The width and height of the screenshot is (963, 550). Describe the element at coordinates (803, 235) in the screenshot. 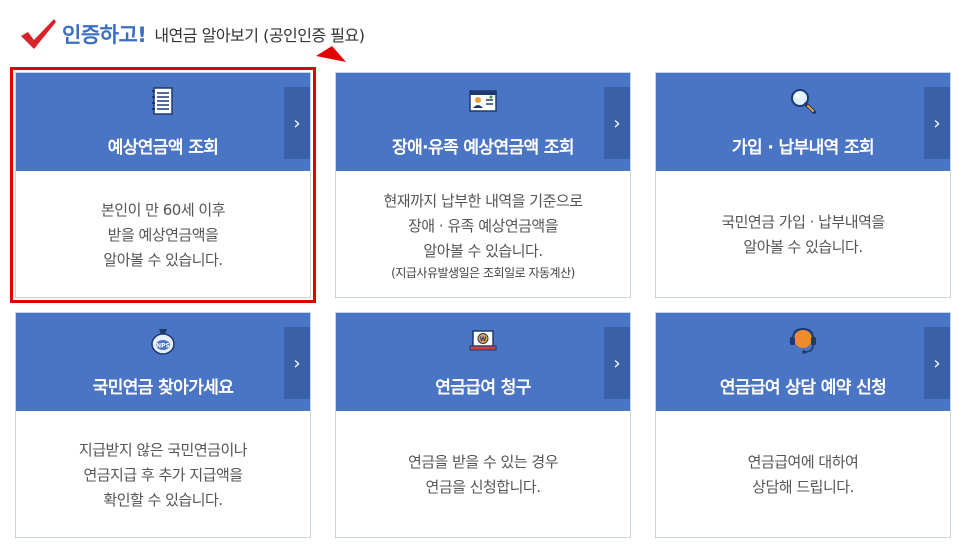

I see `card-description: 국민연금 가입 · 납부내역을 알아볼 수 있습니다.` at that location.